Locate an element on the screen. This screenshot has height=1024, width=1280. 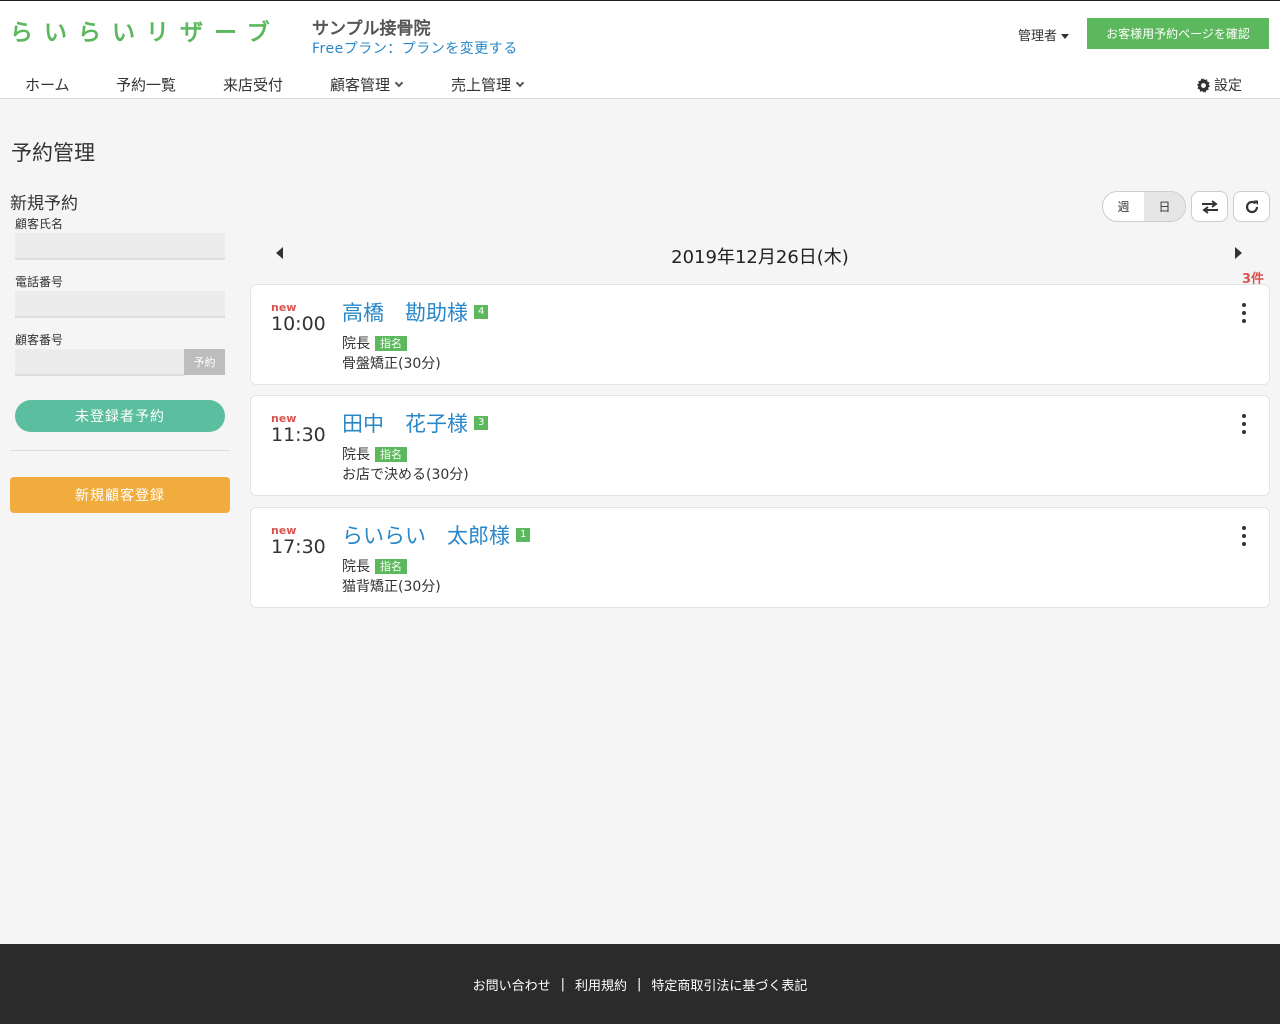
refresh-icon is located at coordinates (1251, 206).